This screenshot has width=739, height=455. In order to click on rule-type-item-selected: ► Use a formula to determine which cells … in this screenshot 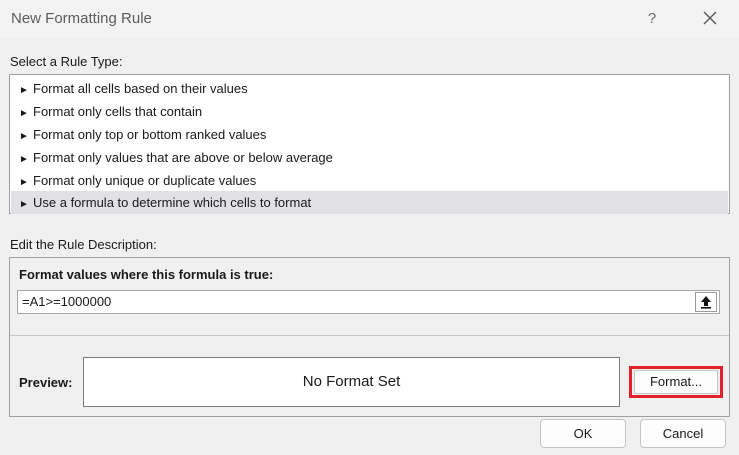, I will do `click(369, 202)`.